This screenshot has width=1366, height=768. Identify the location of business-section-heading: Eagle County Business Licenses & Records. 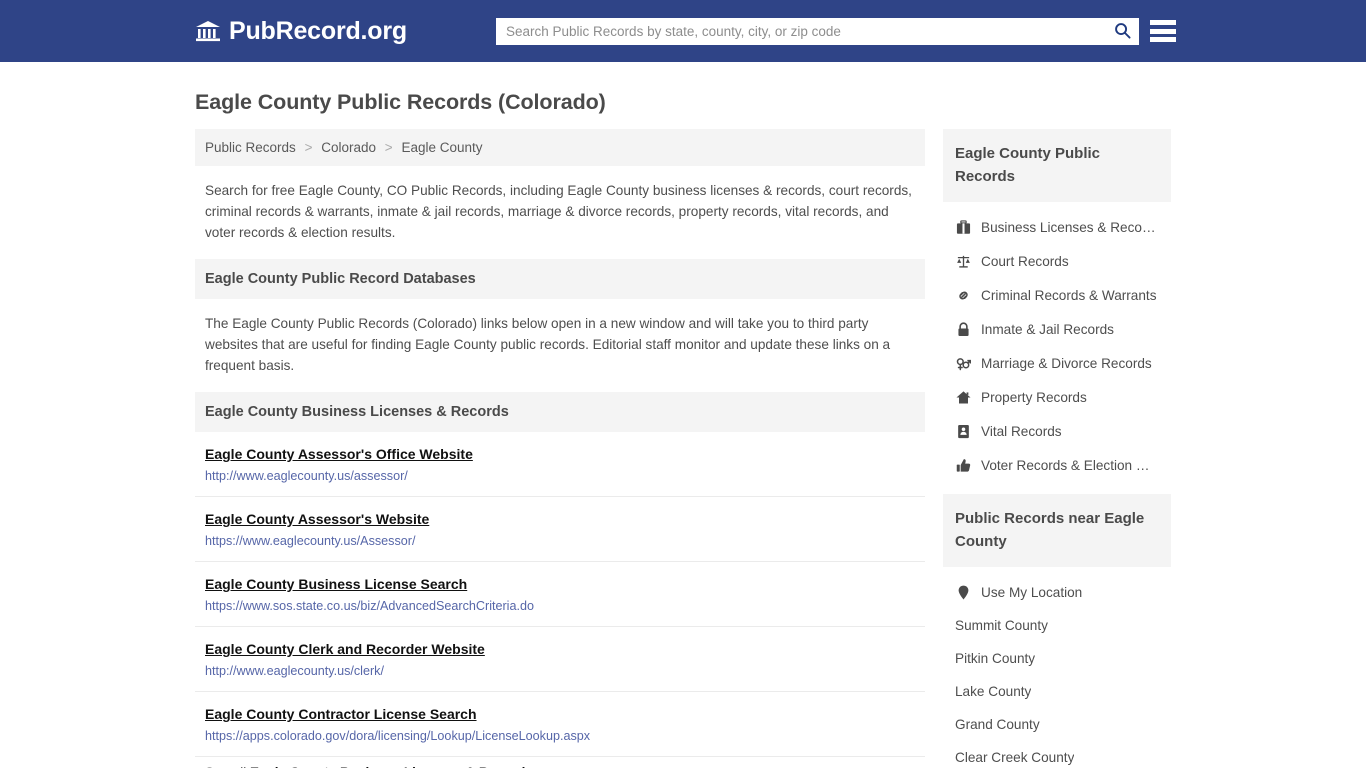
(560, 412).